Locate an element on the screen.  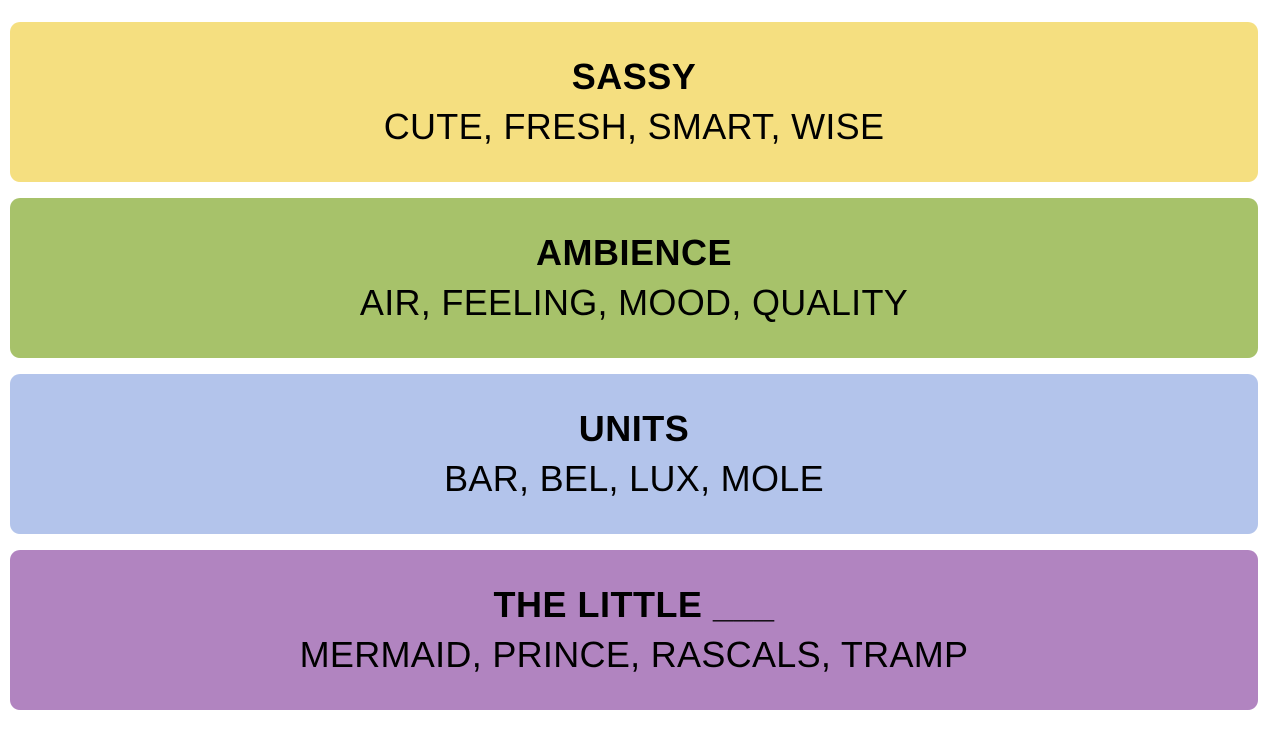
group-title: AMBIENCE is located at coordinates (633, 252).